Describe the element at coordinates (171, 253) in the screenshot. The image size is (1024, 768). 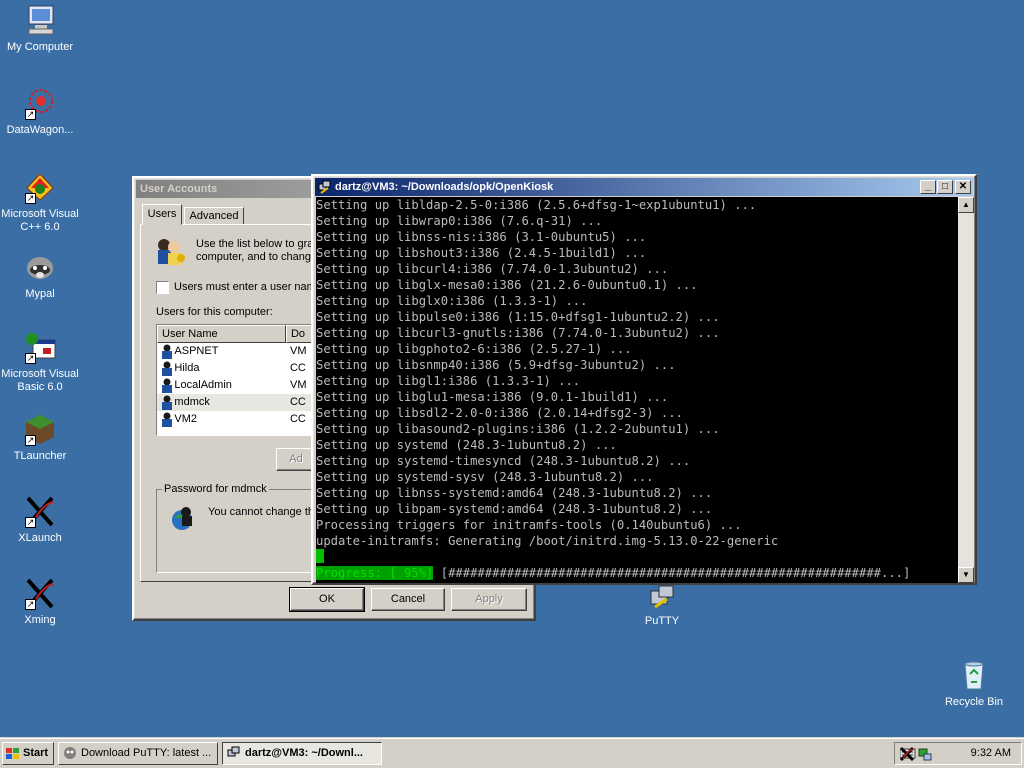
I see `users-icon` at that location.